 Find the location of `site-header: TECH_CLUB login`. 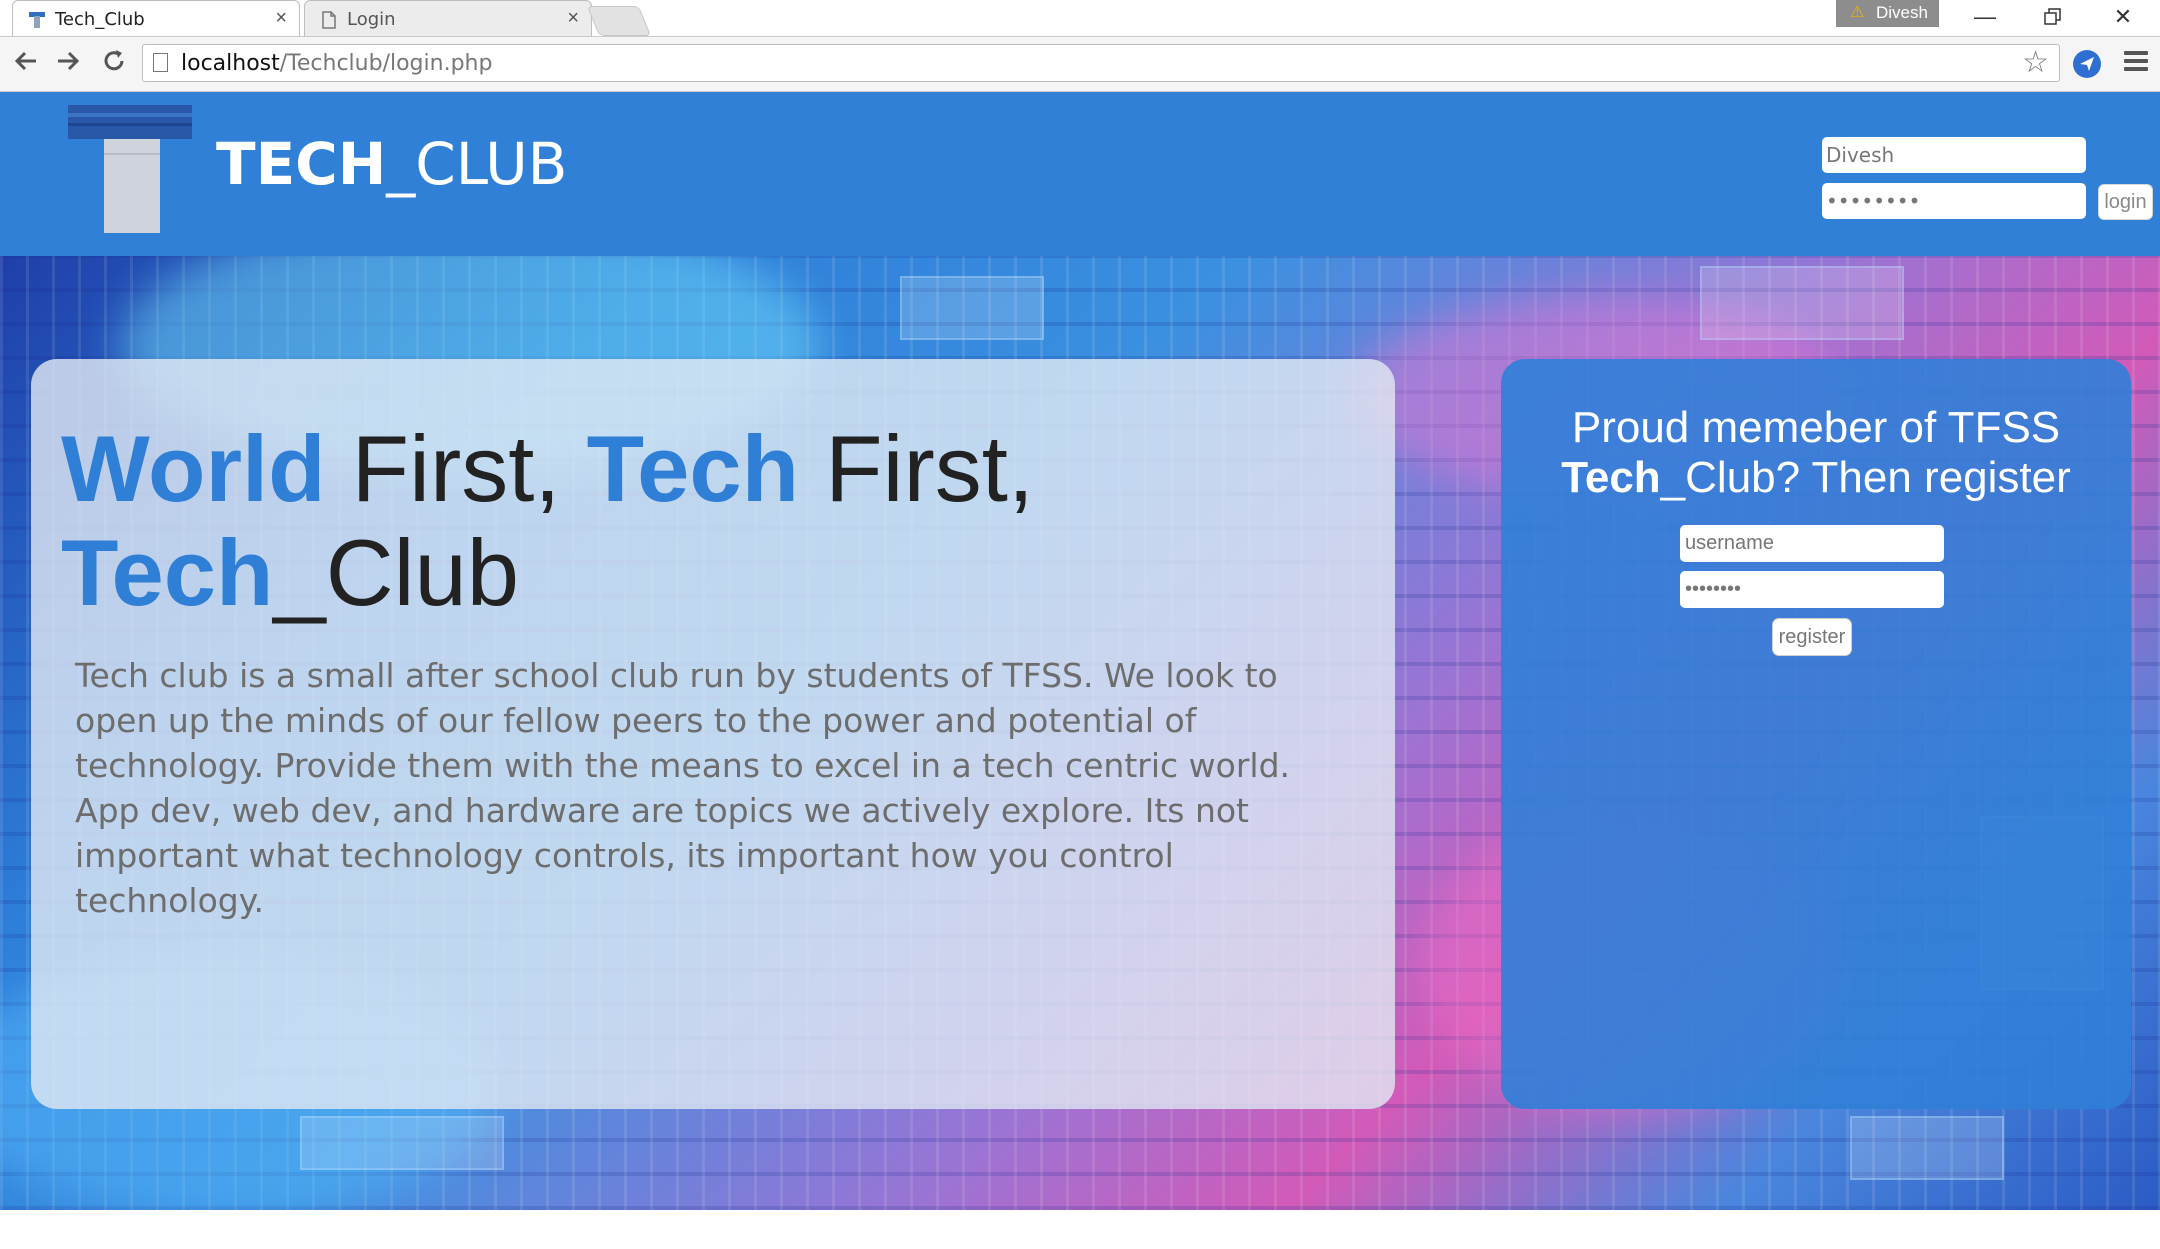

site-header: TECH_CLUB login is located at coordinates (1080, 174).